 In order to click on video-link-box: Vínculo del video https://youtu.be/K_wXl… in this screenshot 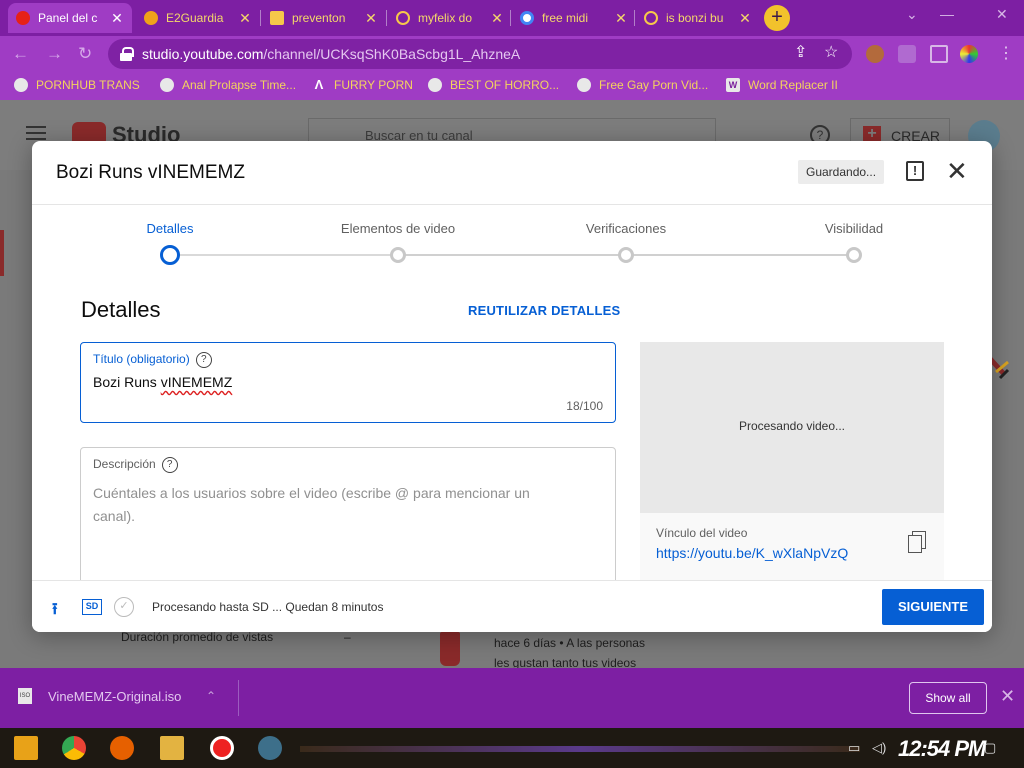, I will do `click(792, 548)`.